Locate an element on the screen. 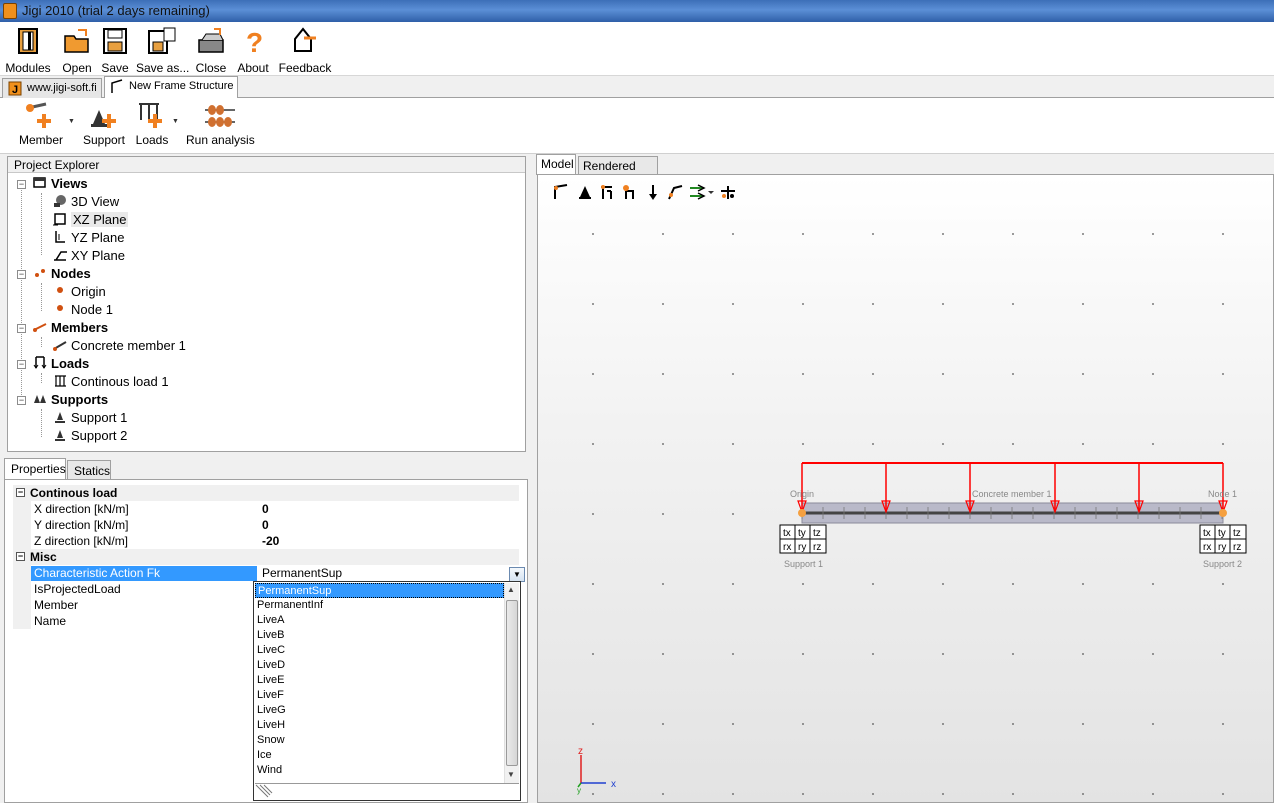  scrollbar-thumb is located at coordinates (512, 683).